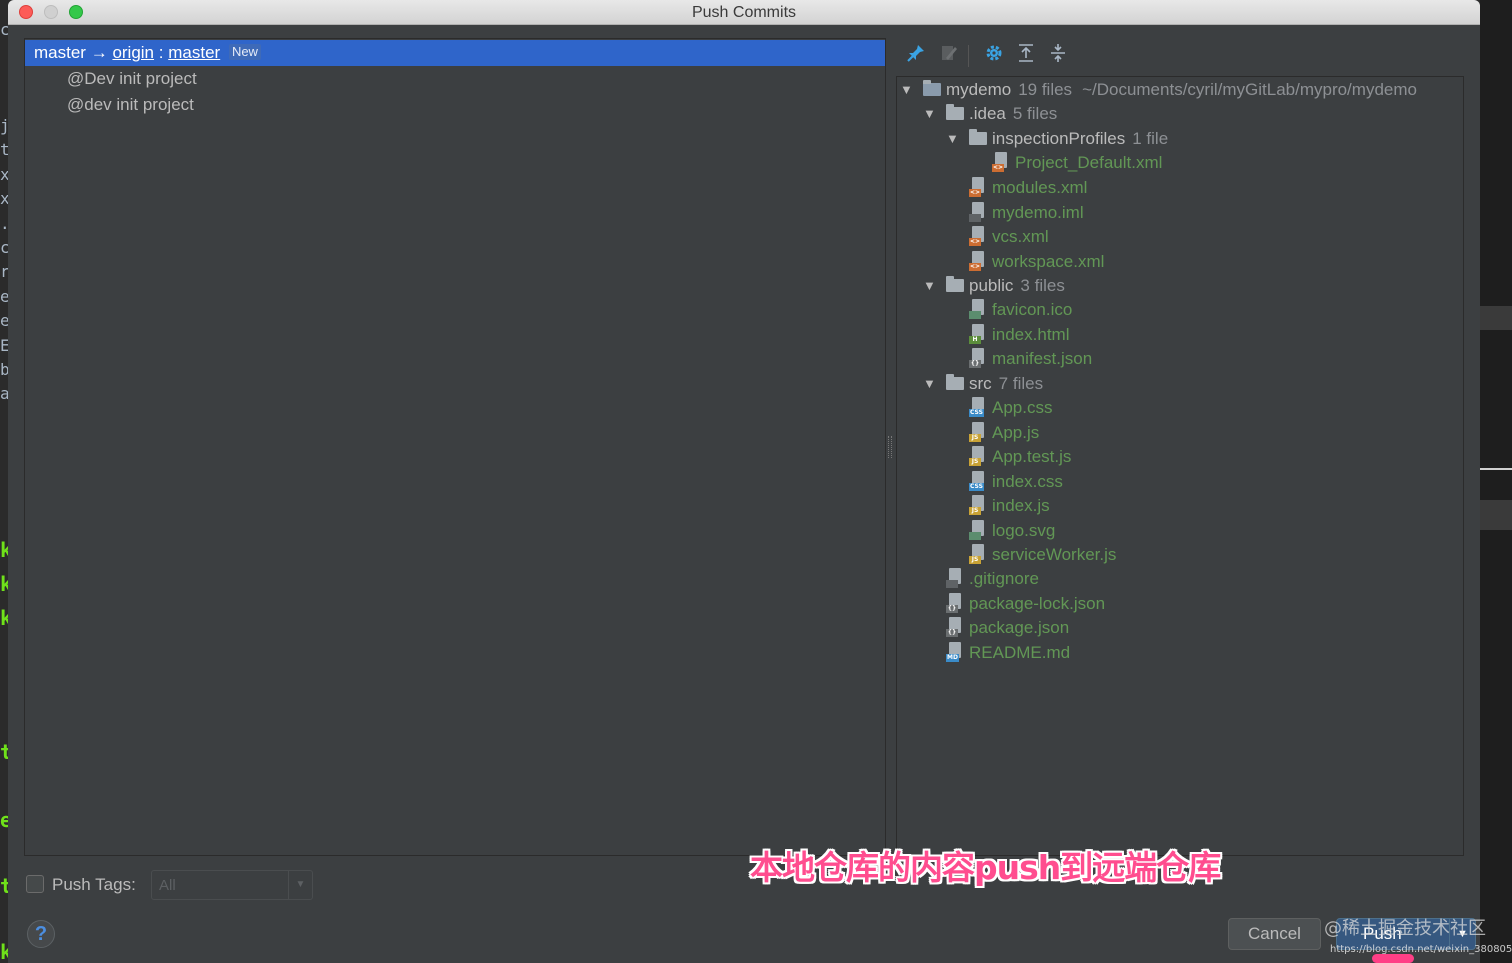  What do you see at coordinates (744, 12) in the screenshot?
I see `window-title: Push Commits` at bounding box center [744, 12].